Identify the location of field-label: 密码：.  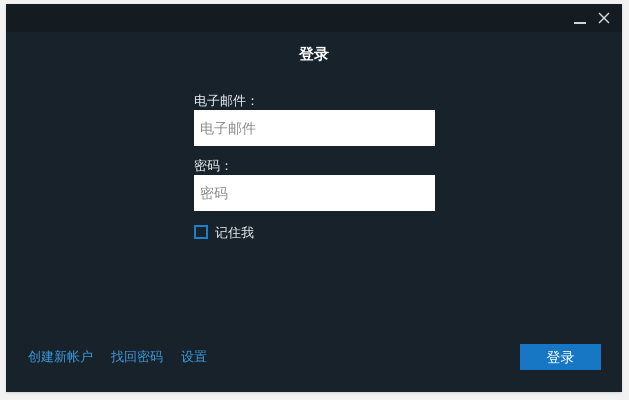
(214, 166).